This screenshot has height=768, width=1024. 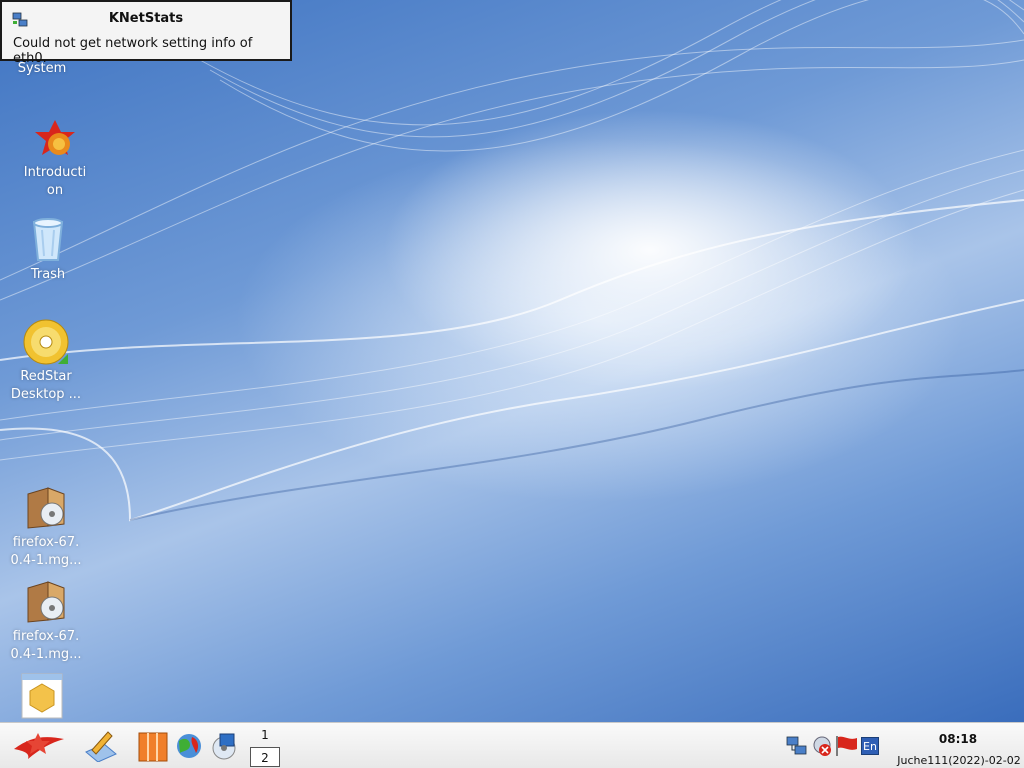 I want to click on input-method-icon: En, so click(x=870, y=746).